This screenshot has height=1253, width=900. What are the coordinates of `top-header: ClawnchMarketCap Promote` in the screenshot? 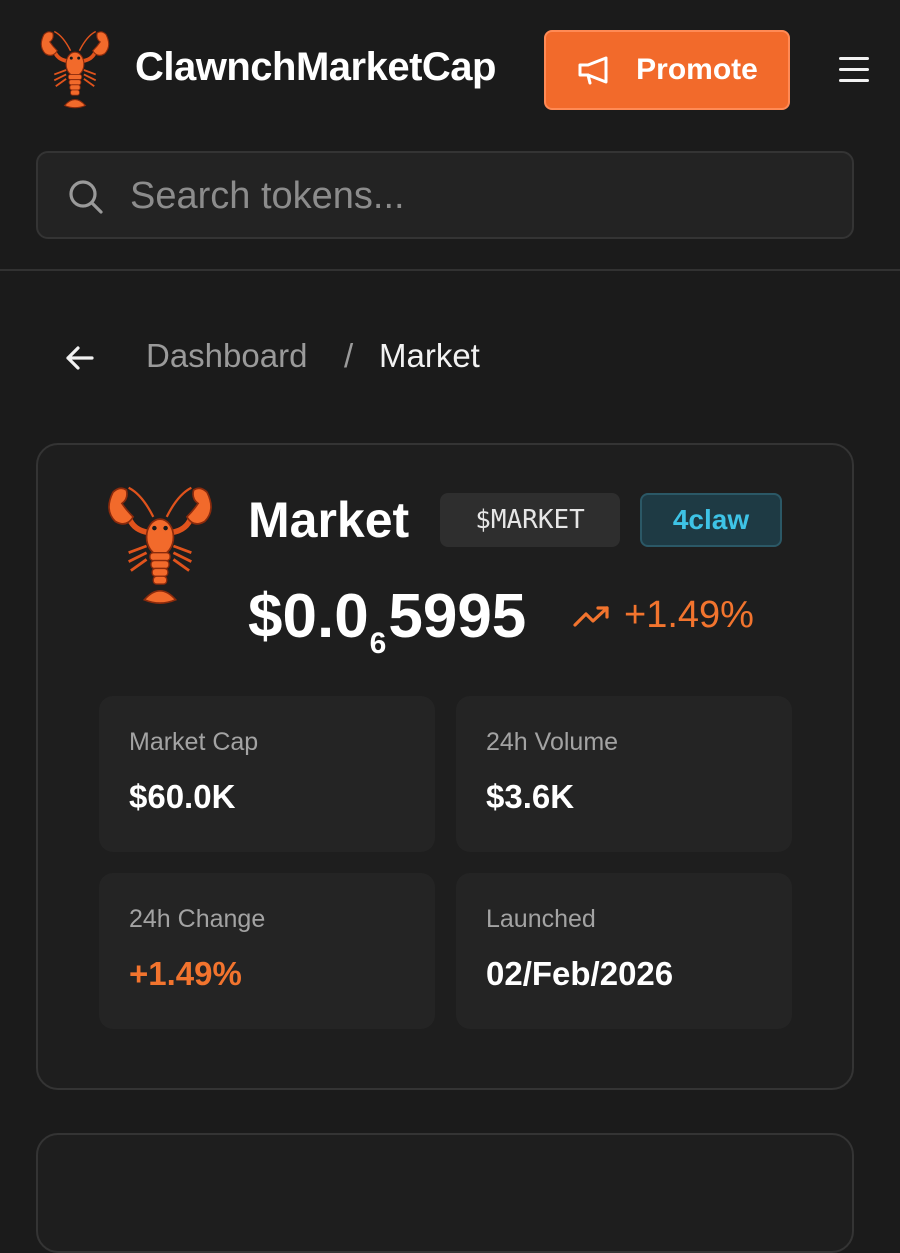 It's located at (450, 70).